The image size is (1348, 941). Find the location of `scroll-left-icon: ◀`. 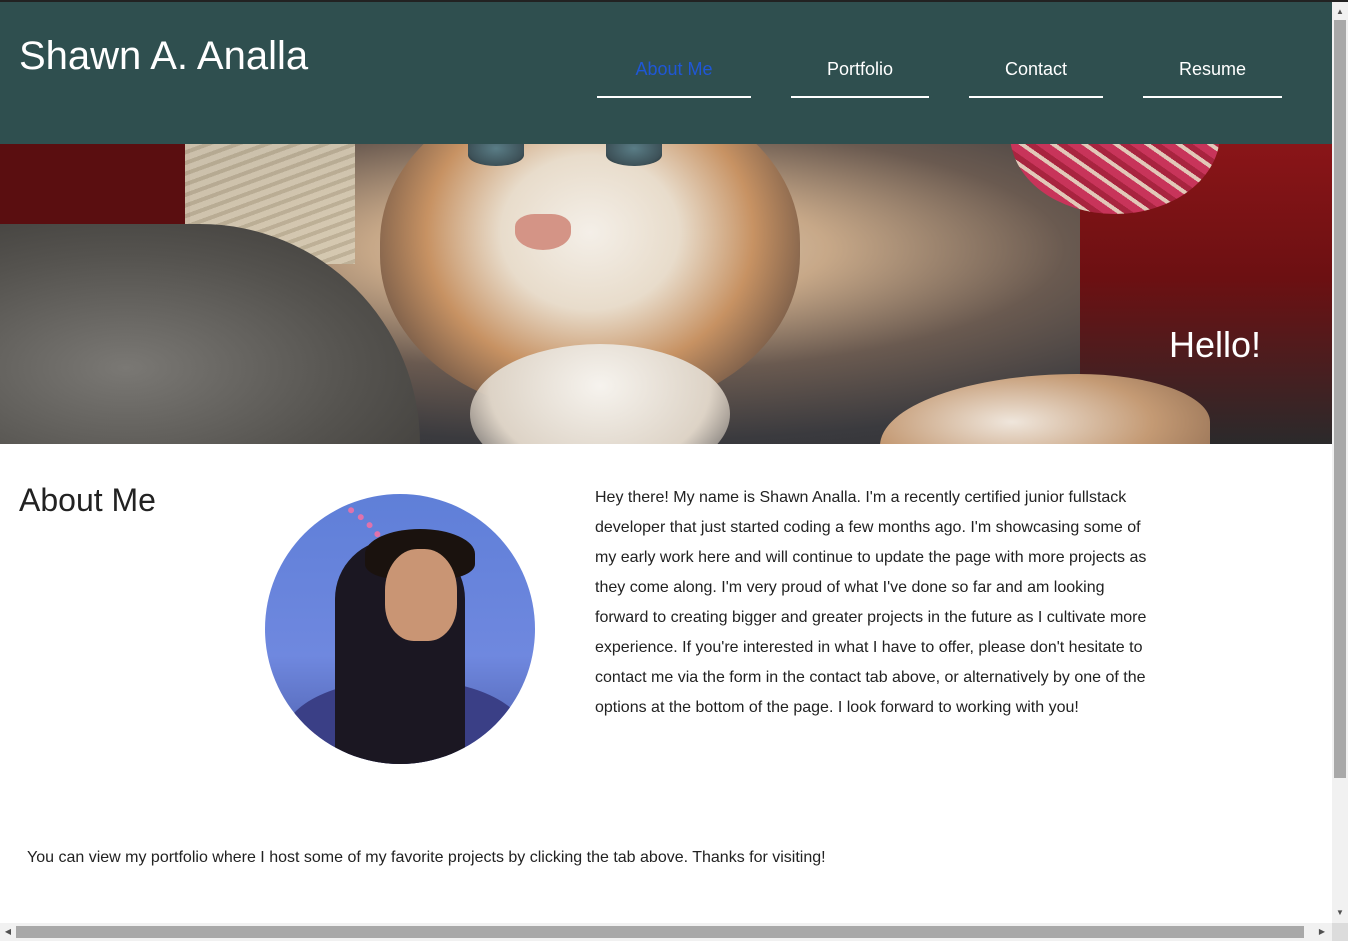

scroll-left-icon: ◀ is located at coordinates (8, 932).